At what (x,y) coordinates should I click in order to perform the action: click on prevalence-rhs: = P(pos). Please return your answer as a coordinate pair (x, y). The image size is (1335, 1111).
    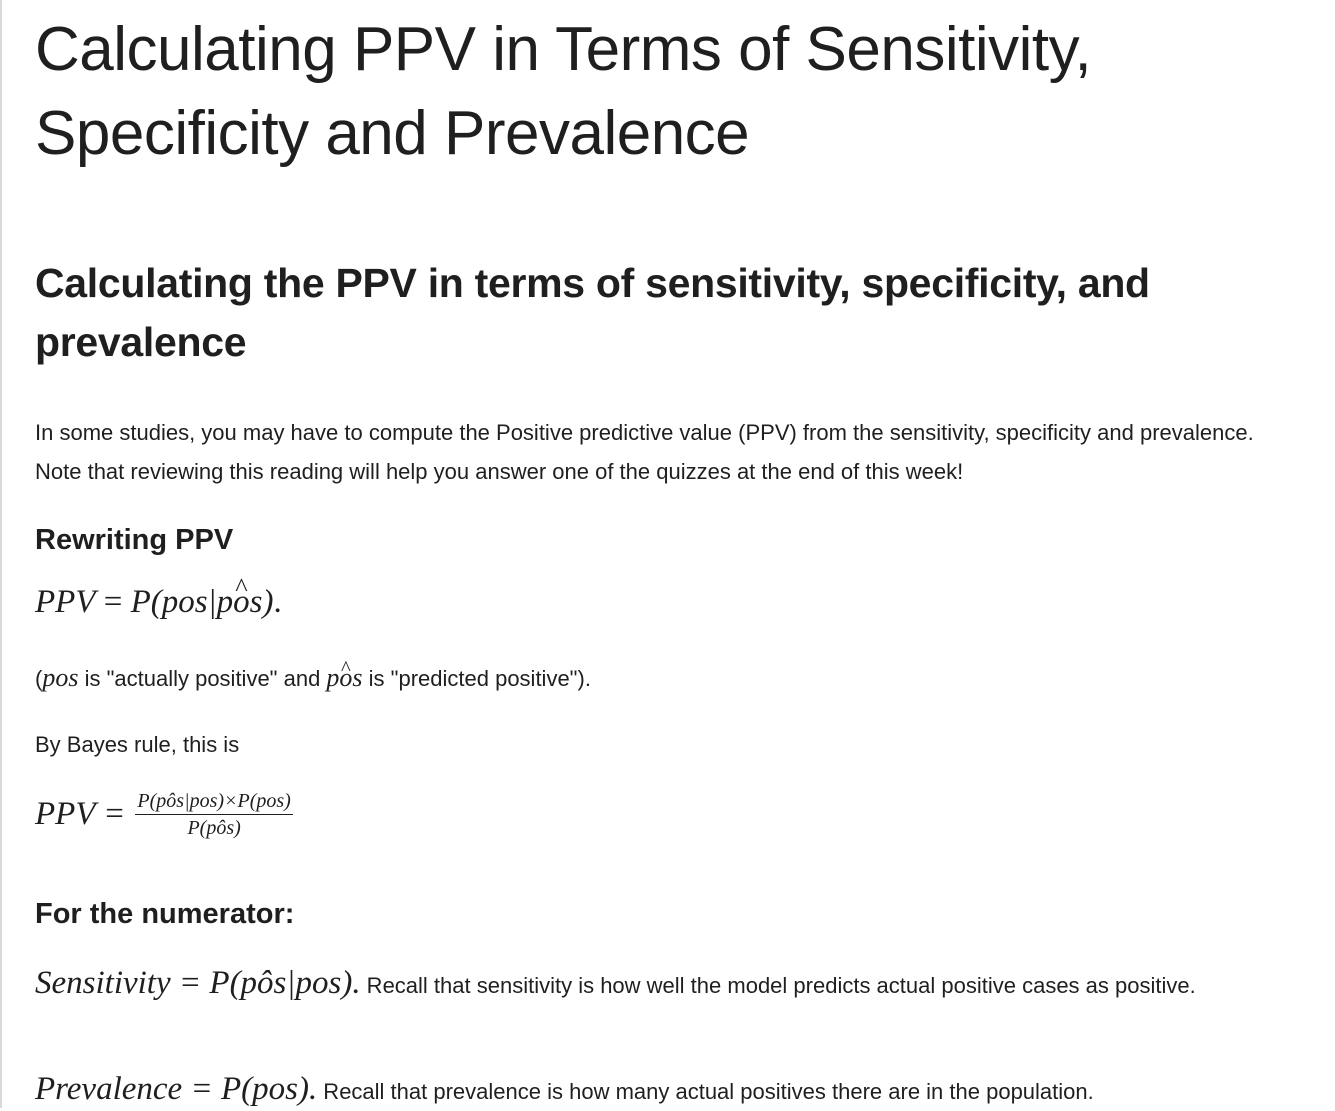
    Looking at the image, I should click on (245, 1089).